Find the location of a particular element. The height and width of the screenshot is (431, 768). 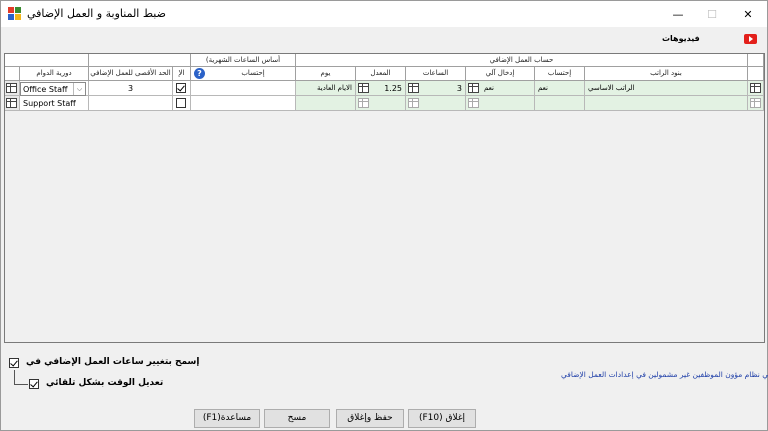

hours-value: 3 is located at coordinates (459, 88).